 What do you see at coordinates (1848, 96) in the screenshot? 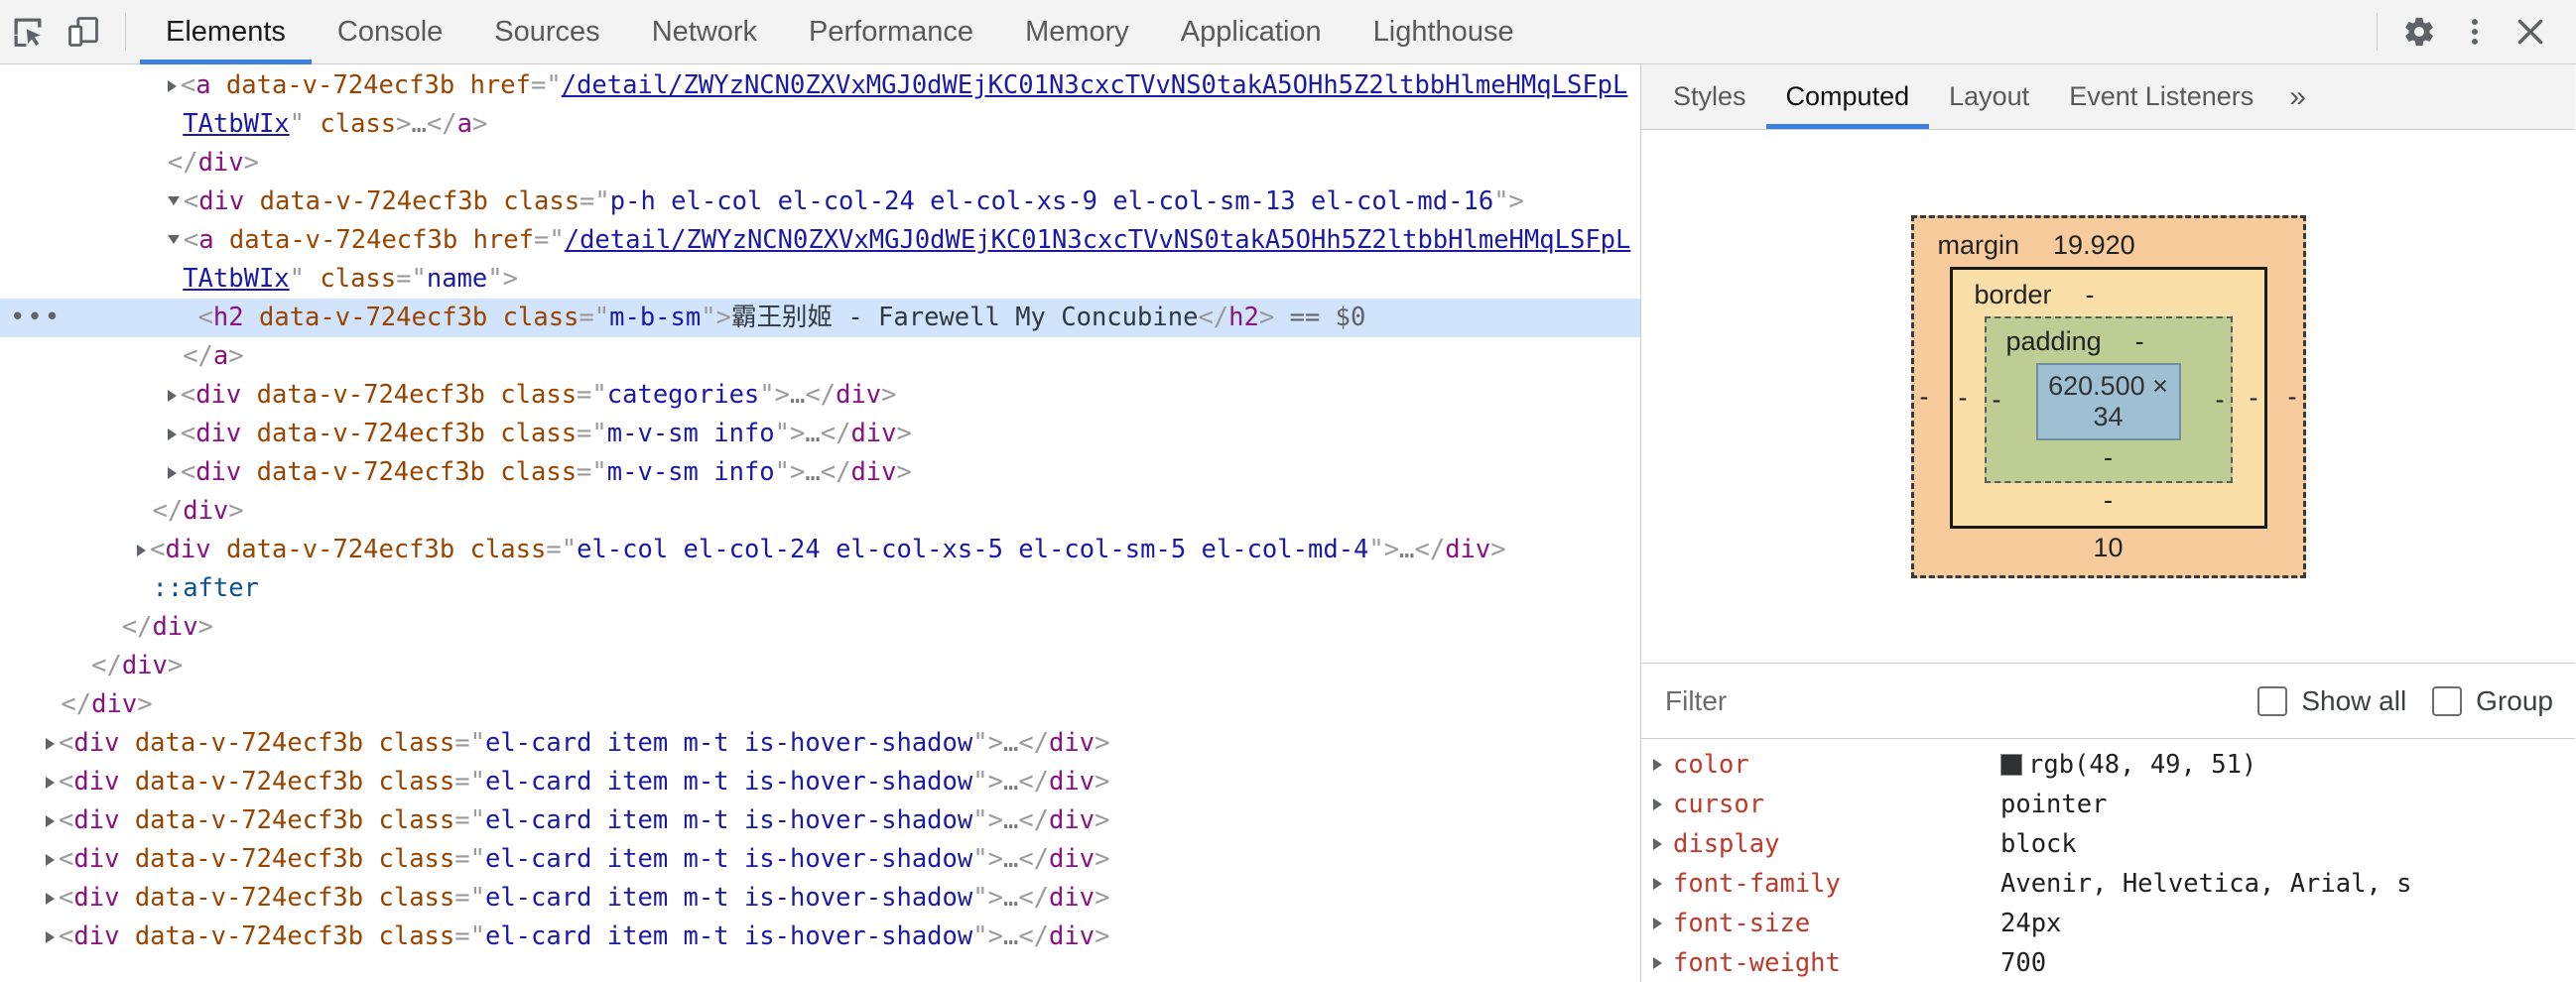
I see `sidebar-tab-computed: Computed` at bounding box center [1848, 96].